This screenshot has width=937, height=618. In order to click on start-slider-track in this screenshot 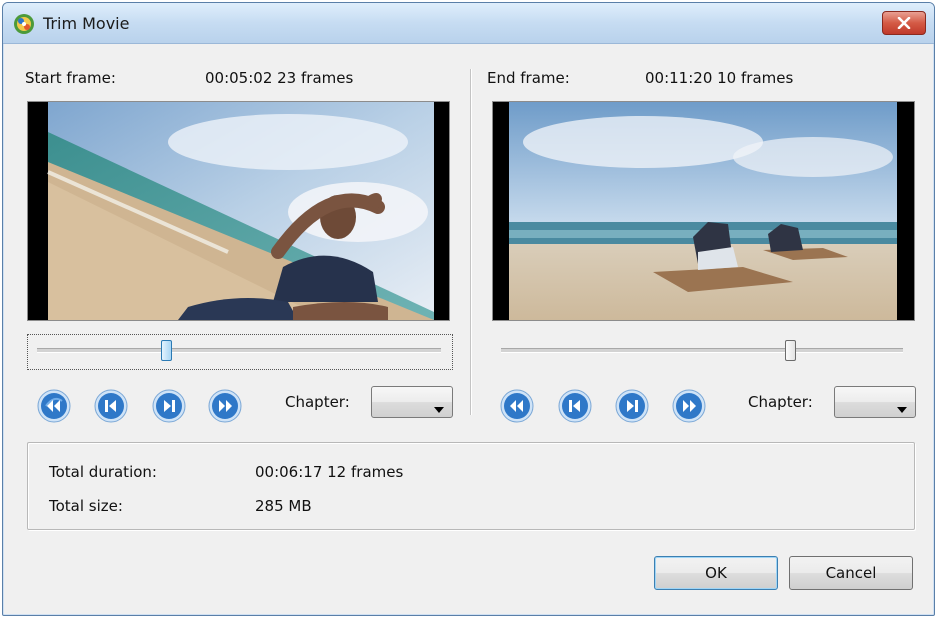, I will do `click(239, 350)`.